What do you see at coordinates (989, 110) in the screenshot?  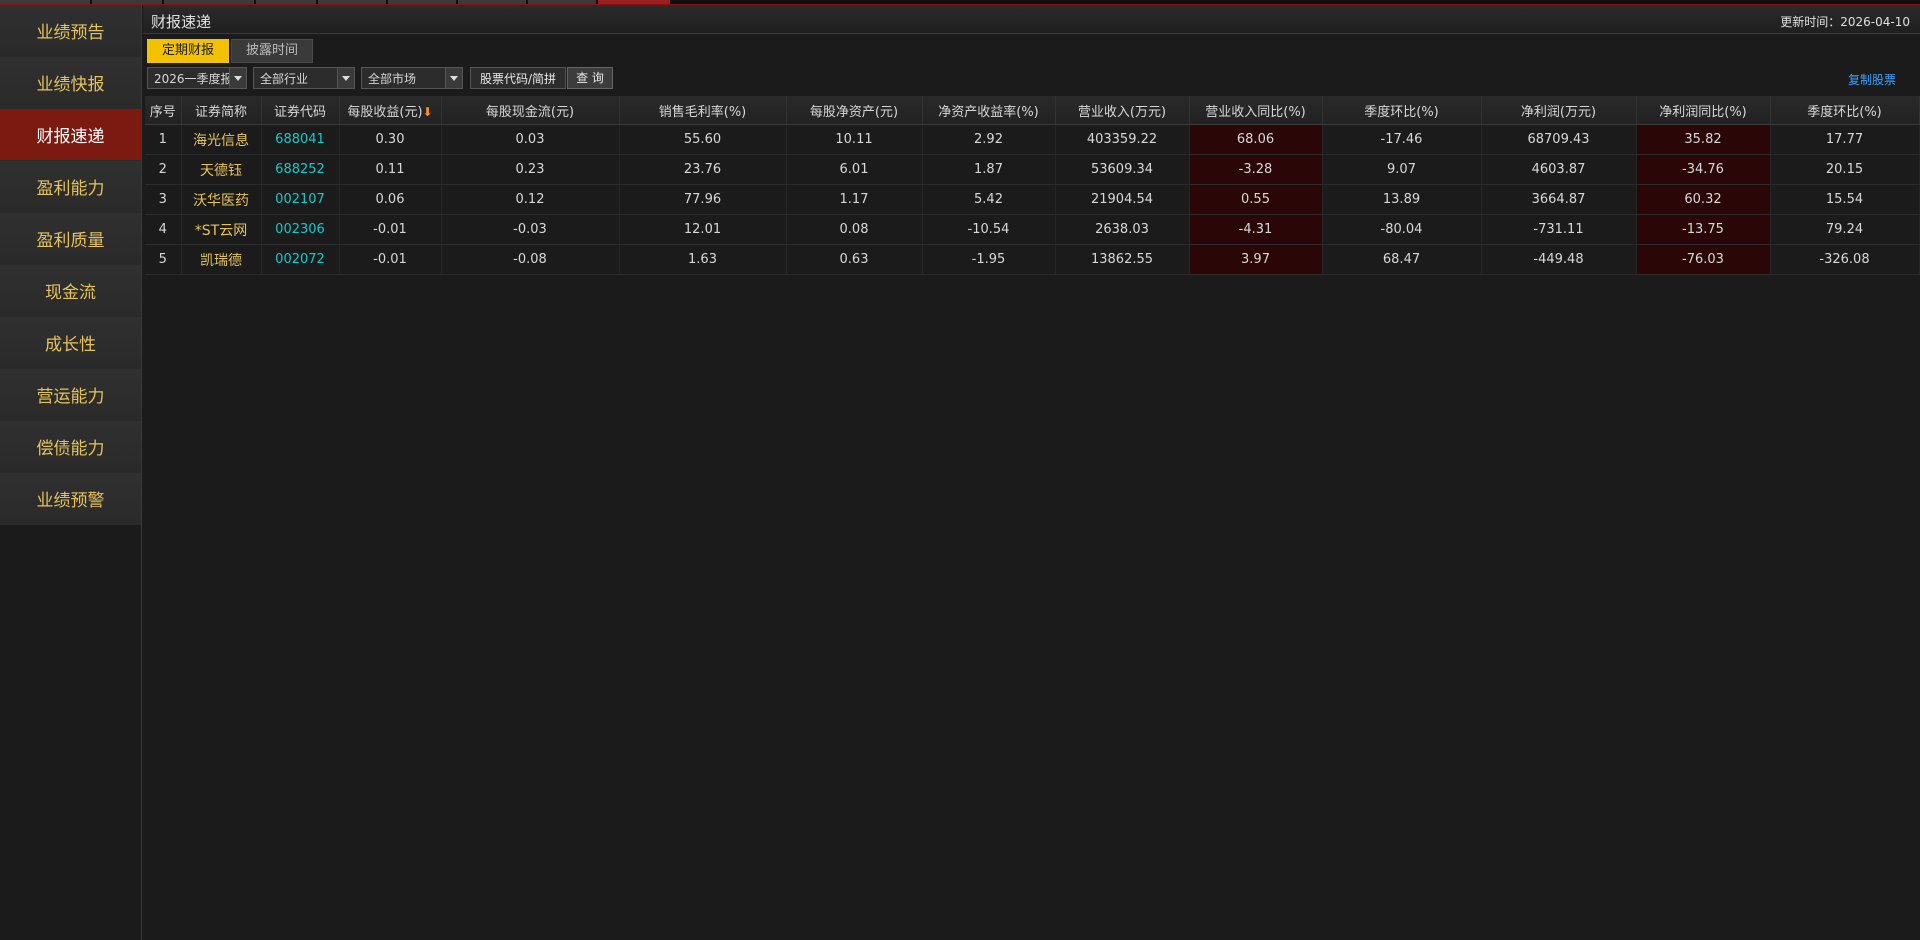 I see `col-header-roe: 净资产收益率(%)` at bounding box center [989, 110].